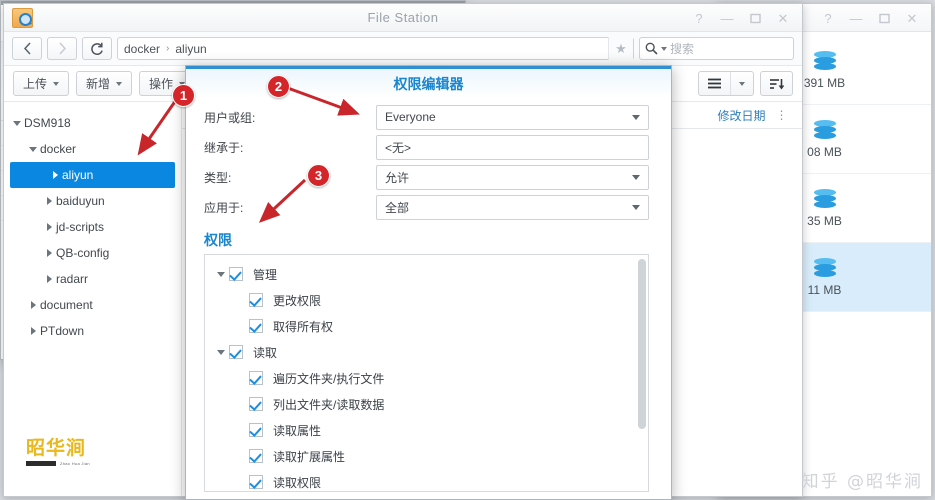 The height and width of the screenshot is (500, 935). What do you see at coordinates (426, 300) in the screenshot?
I see `permission-row: 更改权限` at bounding box center [426, 300].